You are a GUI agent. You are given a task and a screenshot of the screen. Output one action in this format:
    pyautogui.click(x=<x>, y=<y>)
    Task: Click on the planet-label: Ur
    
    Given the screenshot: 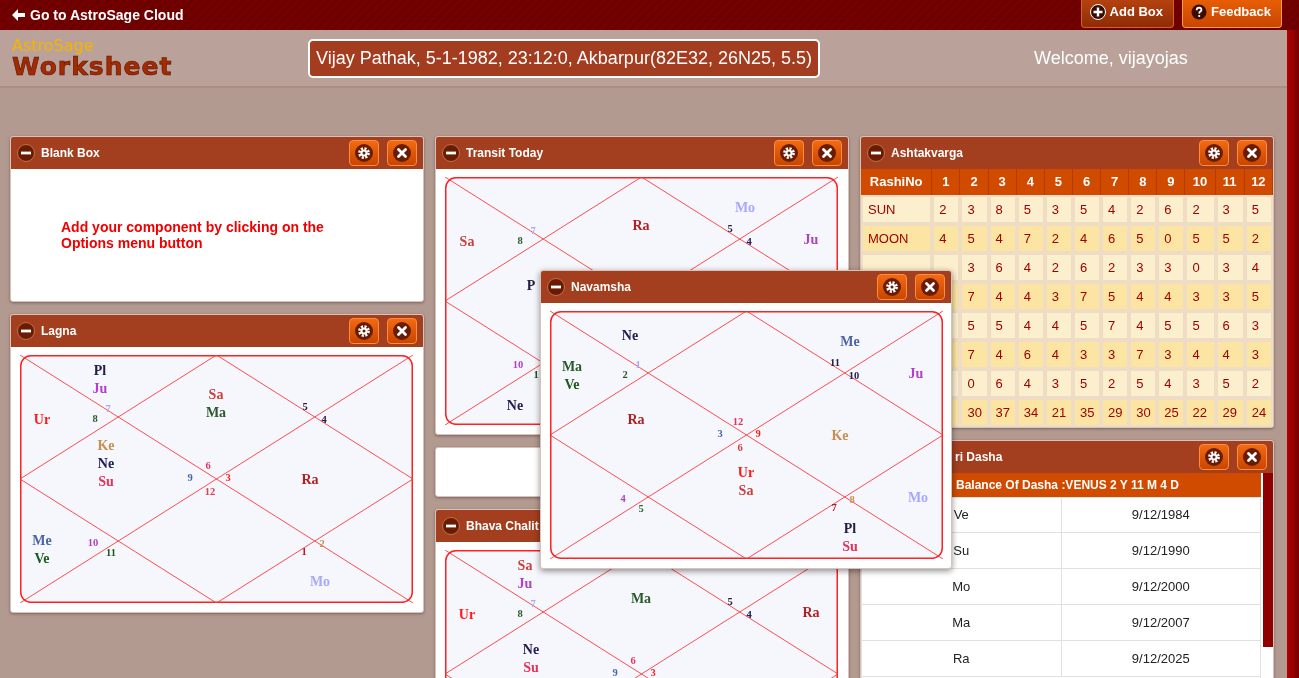 What is the action you would take?
    pyautogui.click(x=42, y=419)
    